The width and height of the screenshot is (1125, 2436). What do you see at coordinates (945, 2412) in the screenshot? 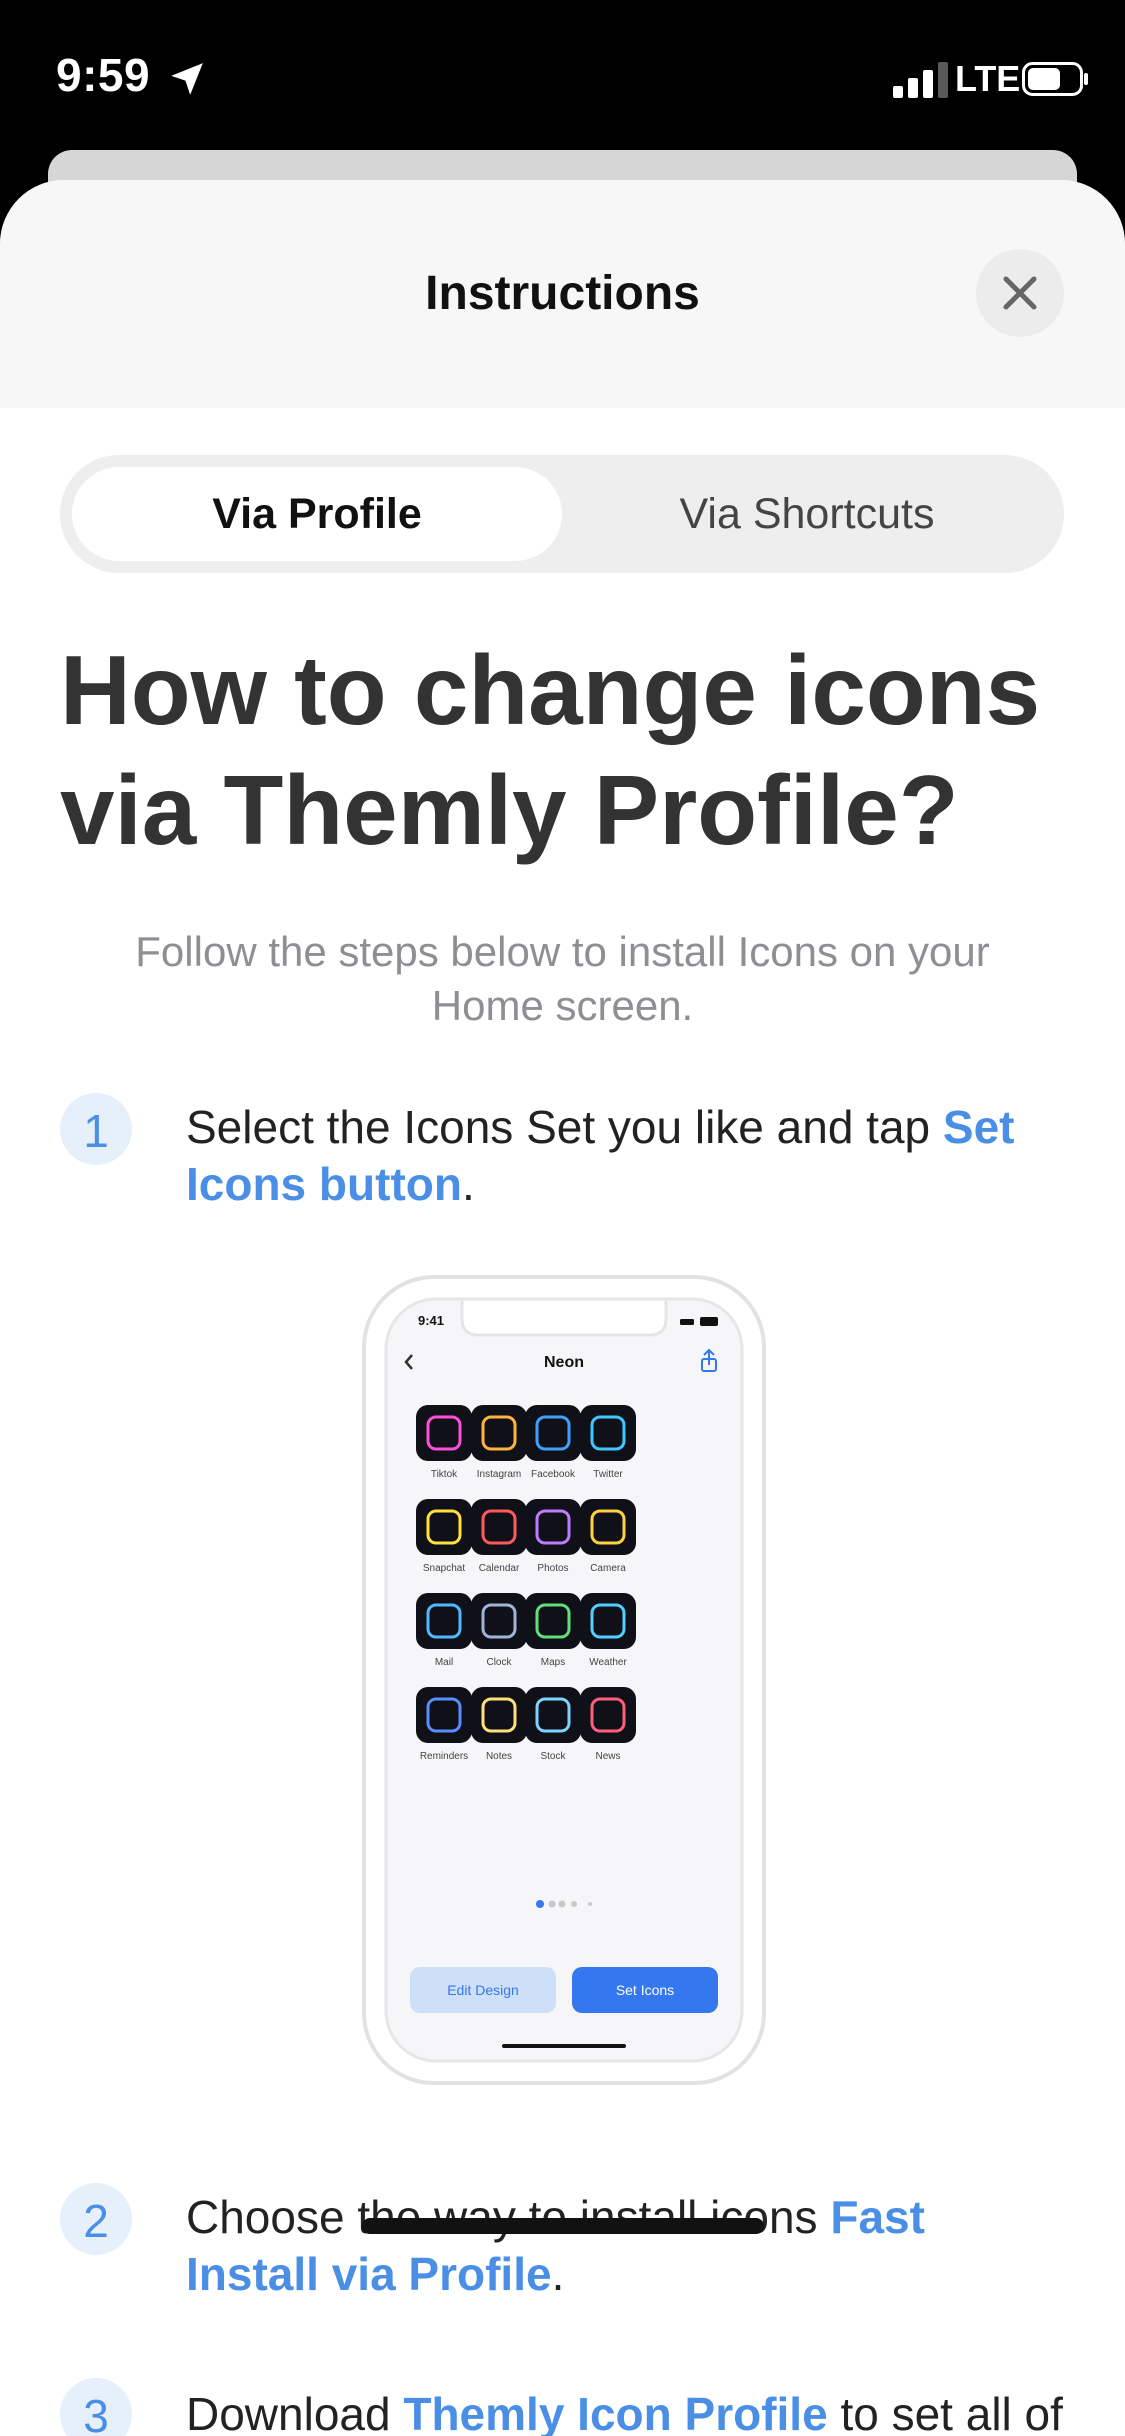
I see `step-3-tail: to set all of` at bounding box center [945, 2412].